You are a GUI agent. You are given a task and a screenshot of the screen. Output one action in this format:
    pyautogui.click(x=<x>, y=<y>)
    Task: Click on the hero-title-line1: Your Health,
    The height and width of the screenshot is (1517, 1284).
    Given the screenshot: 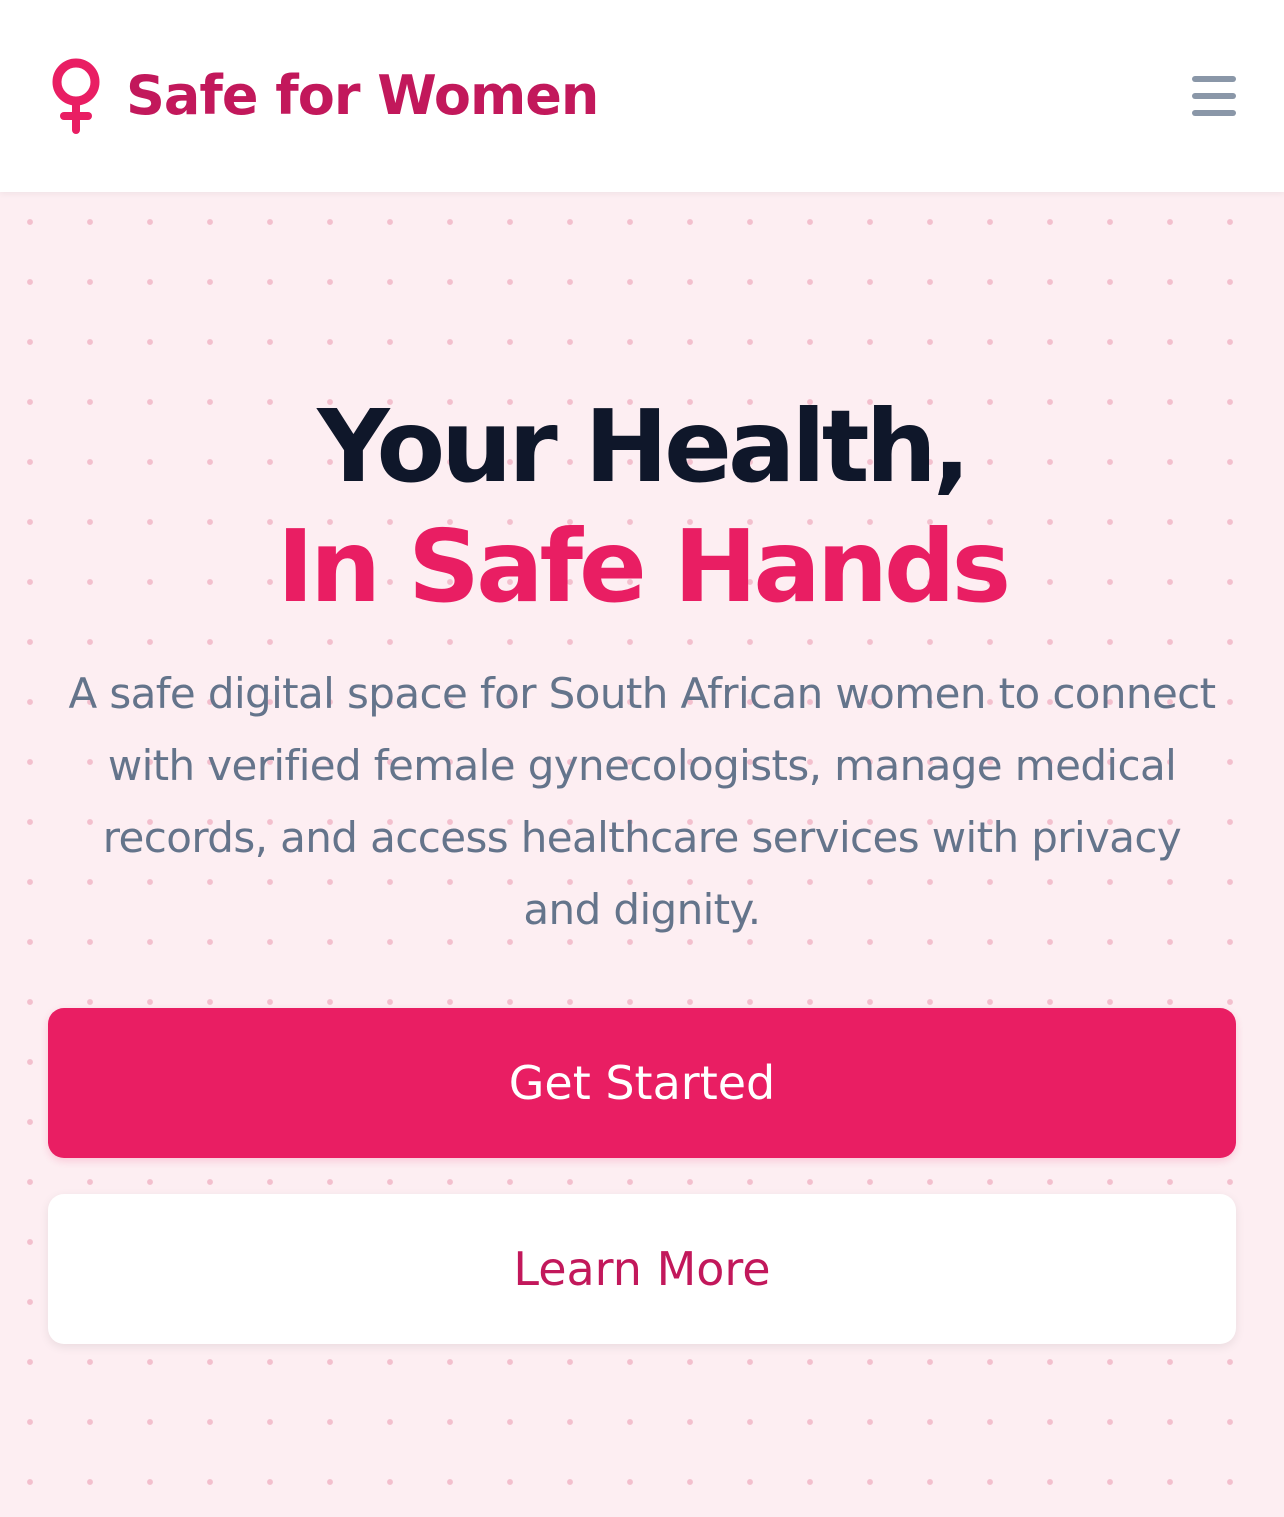 What is the action you would take?
    pyautogui.click(x=644, y=446)
    